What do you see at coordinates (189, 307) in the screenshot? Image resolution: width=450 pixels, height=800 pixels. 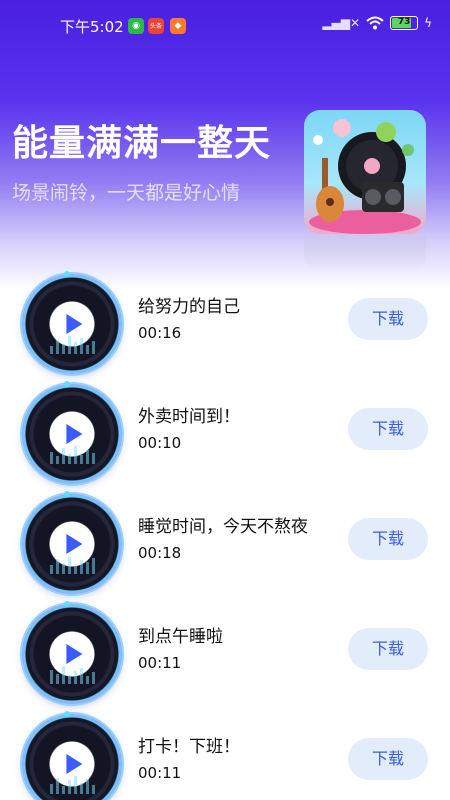 I see `song-title: 给努力的自己` at bounding box center [189, 307].